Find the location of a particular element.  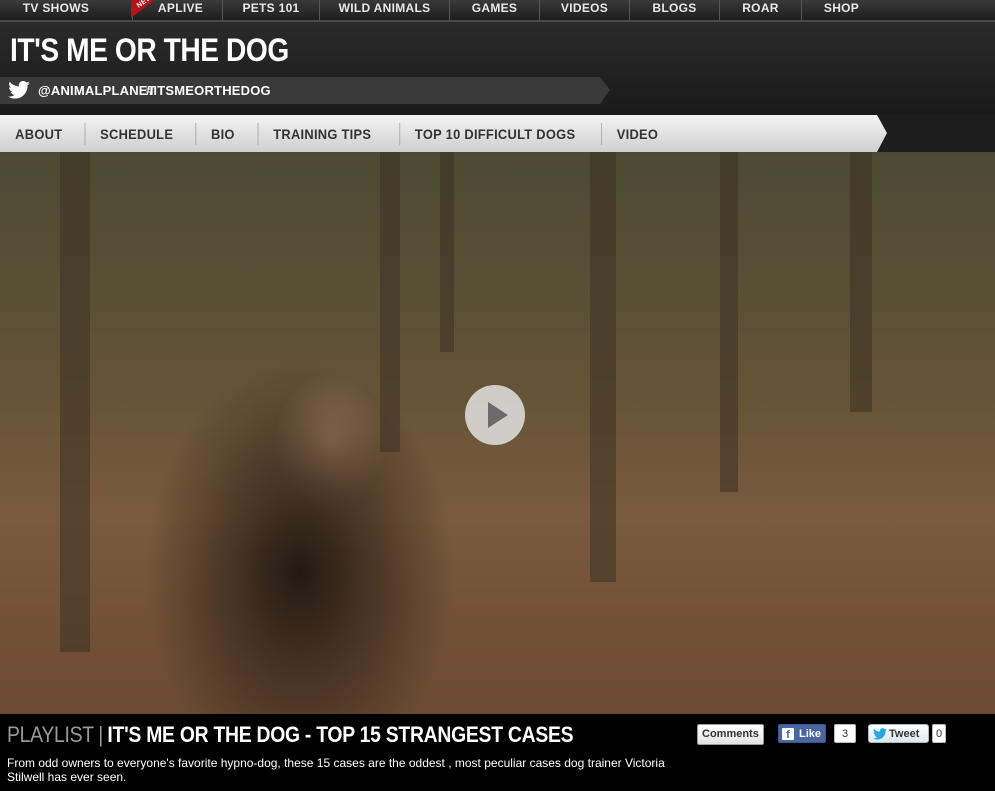

nav-item-tv-shows: TV SHOWS is located at coordinates (66, 10).